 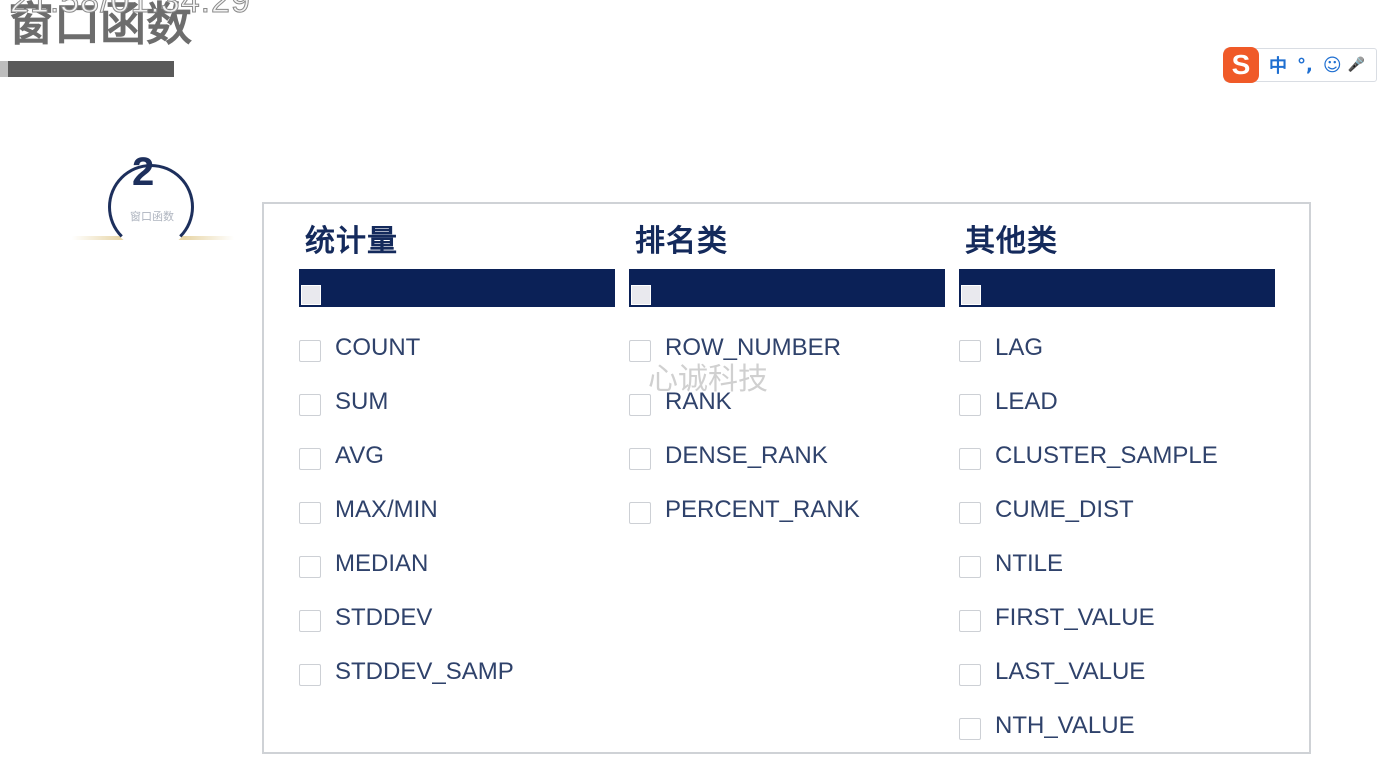 What do you see at coordinates (1117, 415) in the screenshot?
I see `list-item: LEAD` at bounding box center [1117, 415].